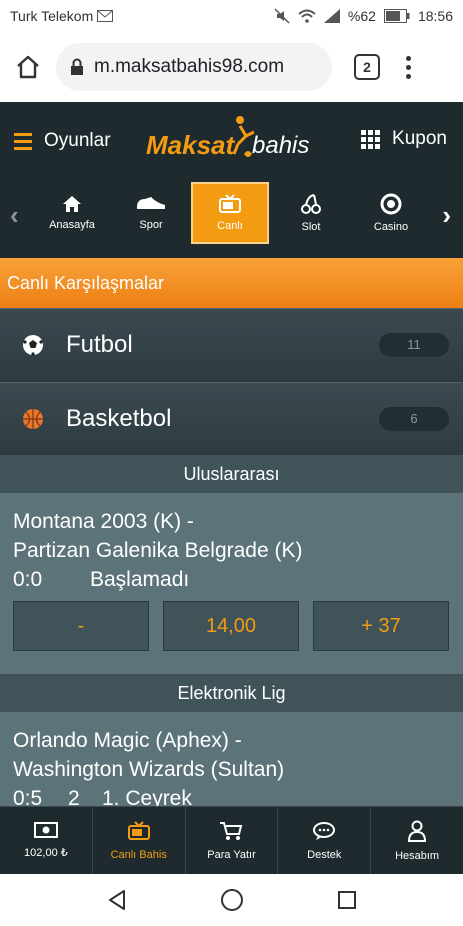 The image size is (463, 926). I want to click on match-score: 0:0, so click(28, 579).